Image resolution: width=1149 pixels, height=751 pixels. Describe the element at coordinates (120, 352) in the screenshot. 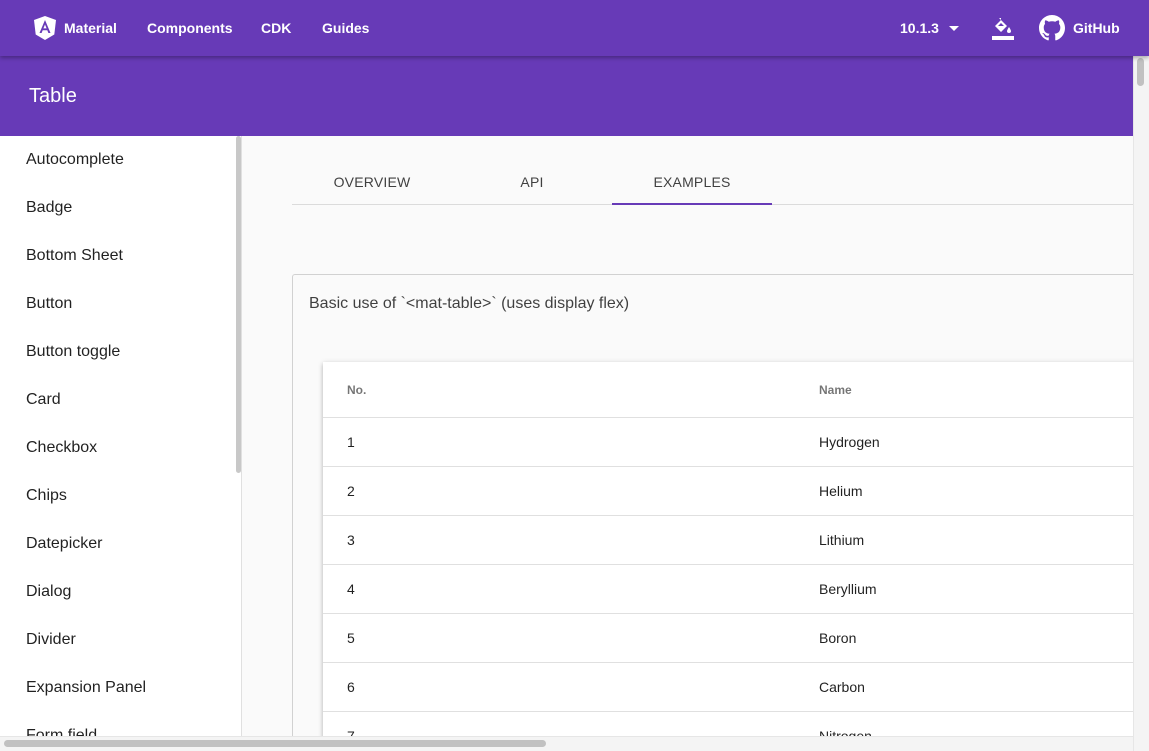

I see `sidebar-item-button-toggle: Button toggle` at that location.